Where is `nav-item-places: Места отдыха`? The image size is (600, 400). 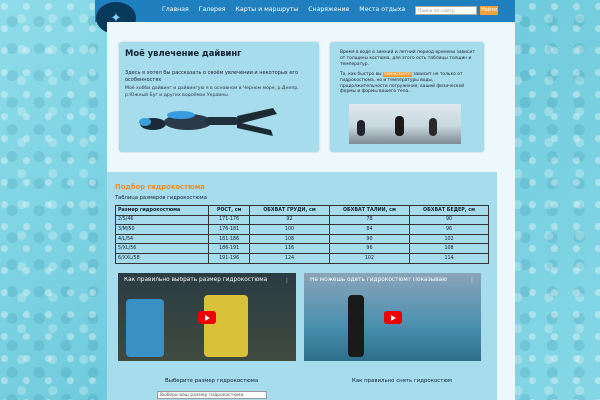
nav-item-places: Места отдыха is located at coordinates (382, 9).